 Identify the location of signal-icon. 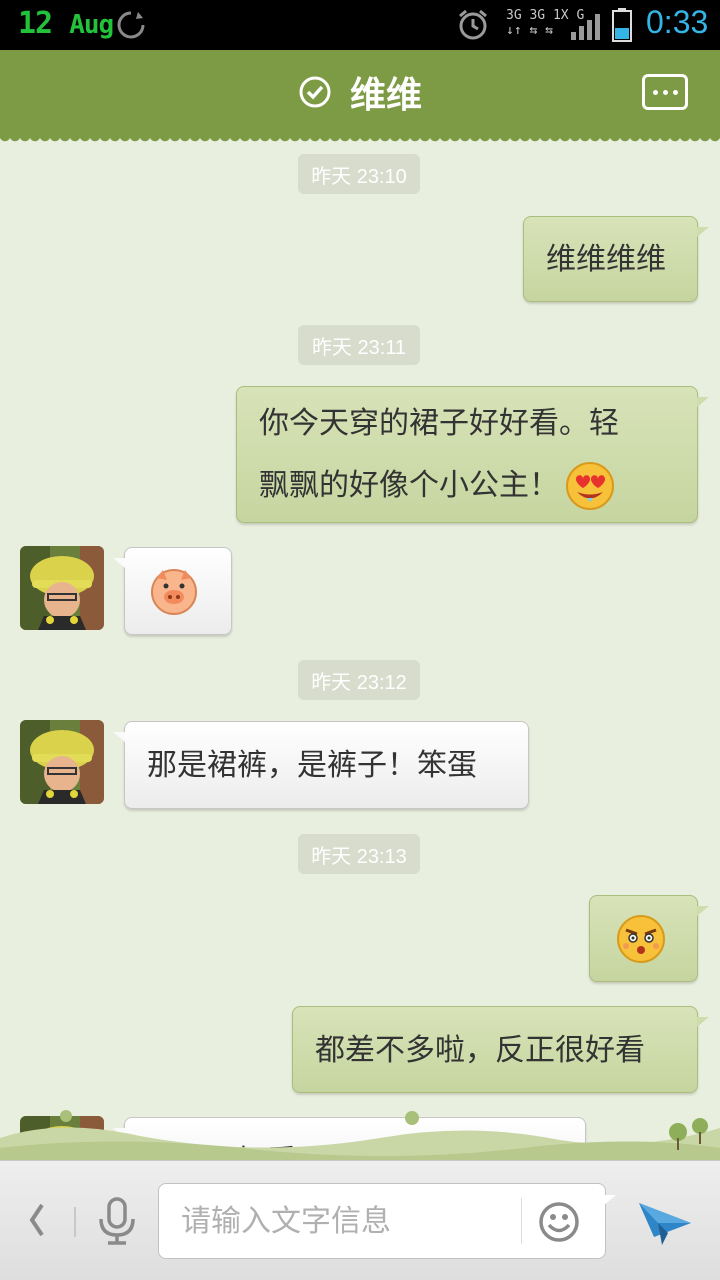
(585, 27).